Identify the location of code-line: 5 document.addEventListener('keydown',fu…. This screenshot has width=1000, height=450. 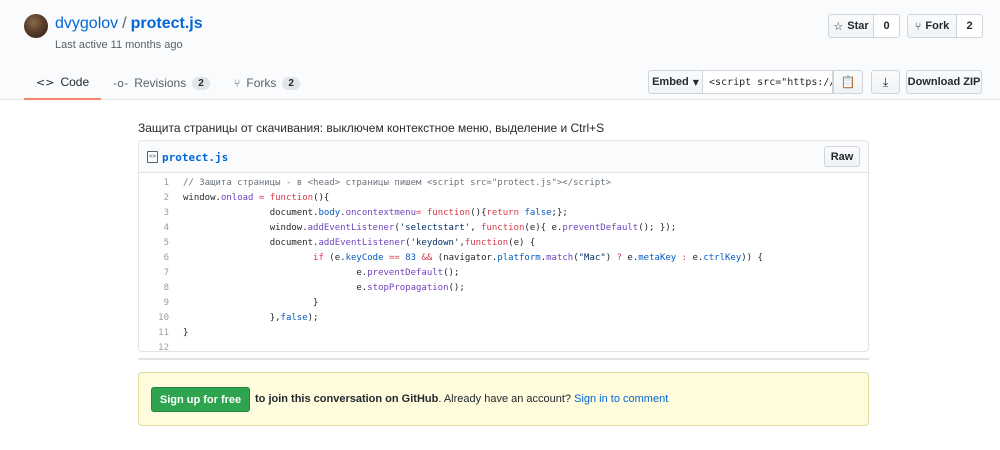
(503, 243).